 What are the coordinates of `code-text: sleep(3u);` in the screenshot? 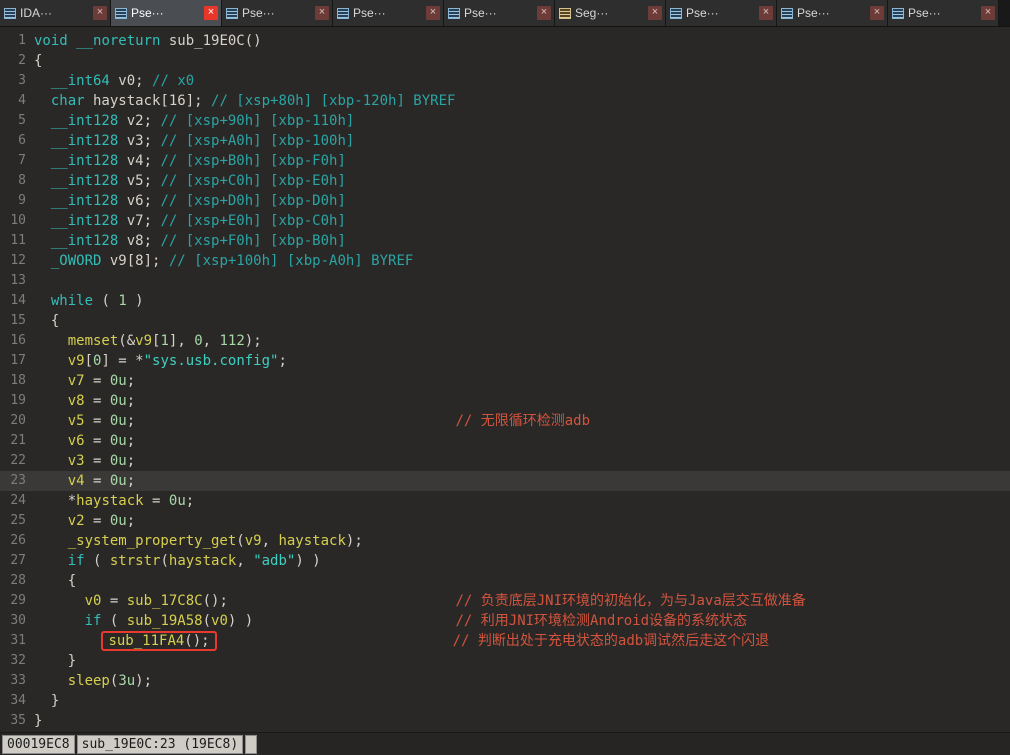 It's located at (110, 681).